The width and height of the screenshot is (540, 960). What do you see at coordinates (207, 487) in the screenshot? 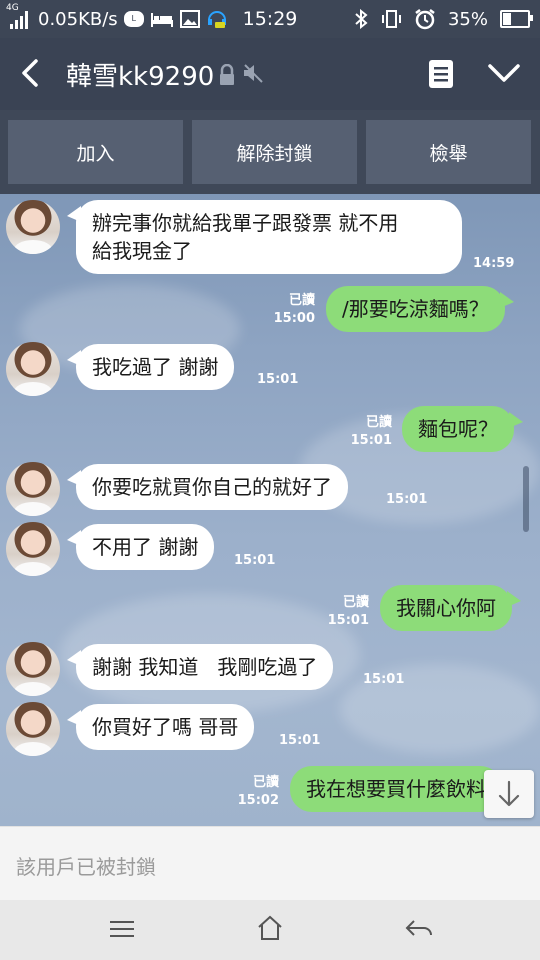
I see `message-bubble-incoming: 你要吃就買你自己的就好了` at bounding box center [207, 487].